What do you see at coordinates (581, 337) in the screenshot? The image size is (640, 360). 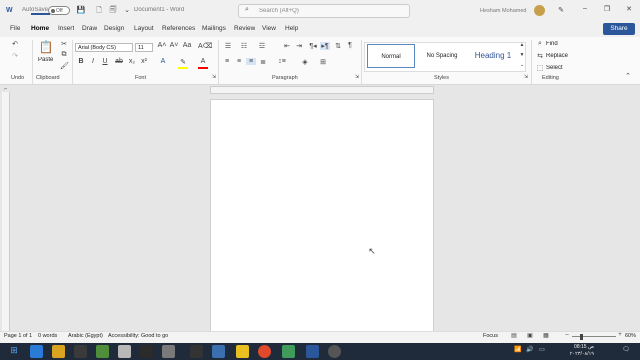 I see `zoom-slider-thumb` at bounding box center [581, 337].